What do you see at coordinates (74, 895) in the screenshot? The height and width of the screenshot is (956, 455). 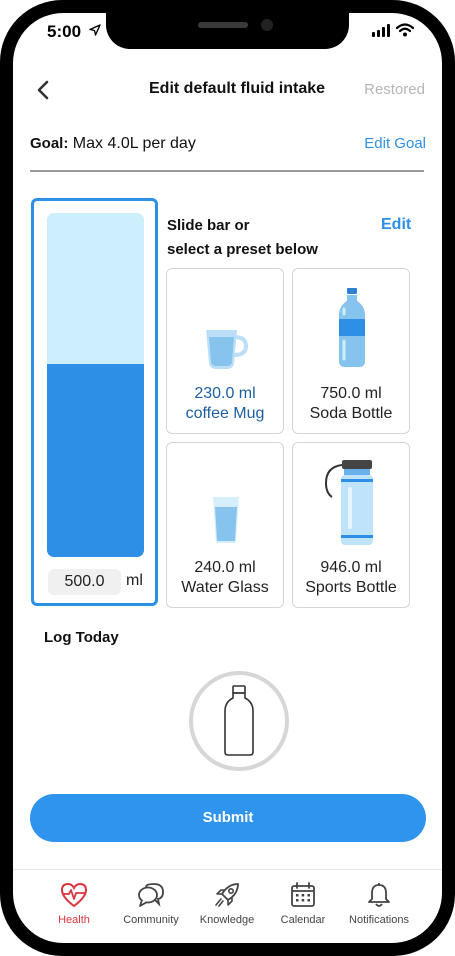 I see `heart-pulse-icon` at bounding box center [74, 895].